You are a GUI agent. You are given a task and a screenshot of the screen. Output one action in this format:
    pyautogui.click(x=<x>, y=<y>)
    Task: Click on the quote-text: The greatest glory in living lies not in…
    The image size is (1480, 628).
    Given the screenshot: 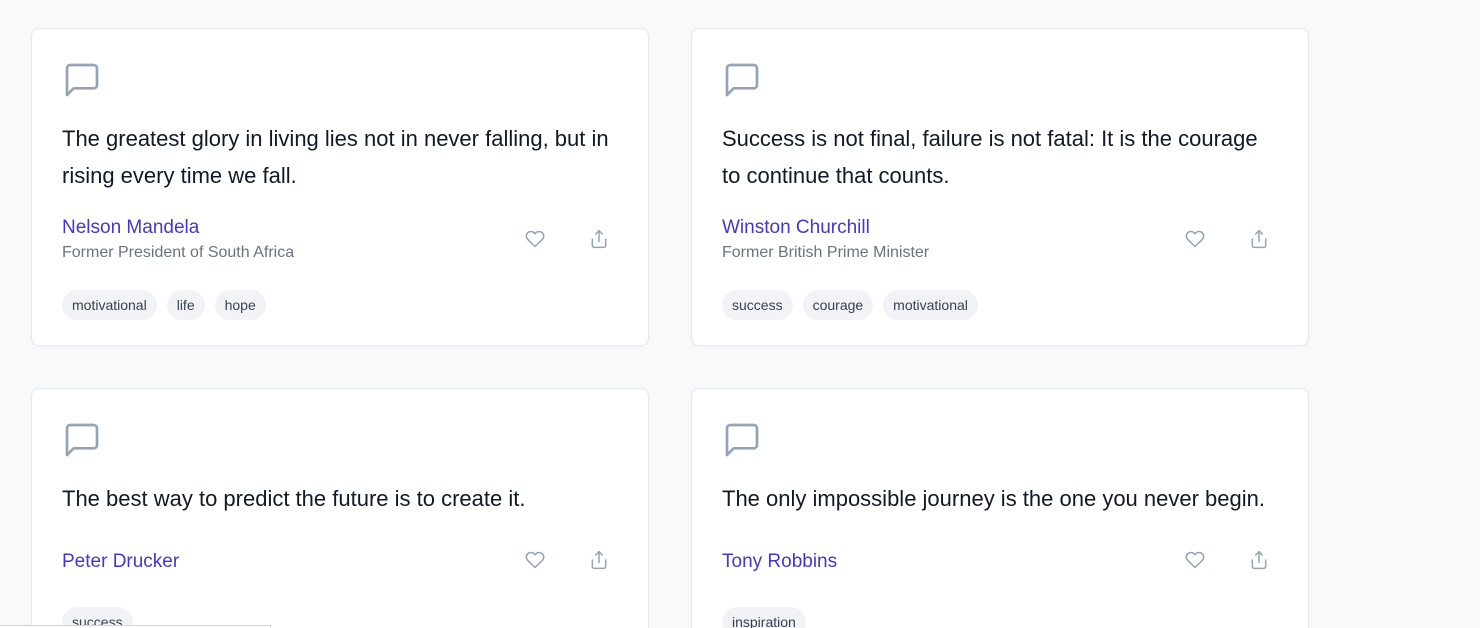 What is the action you would take?
    pyautogui.click(x=335, y=157)
    